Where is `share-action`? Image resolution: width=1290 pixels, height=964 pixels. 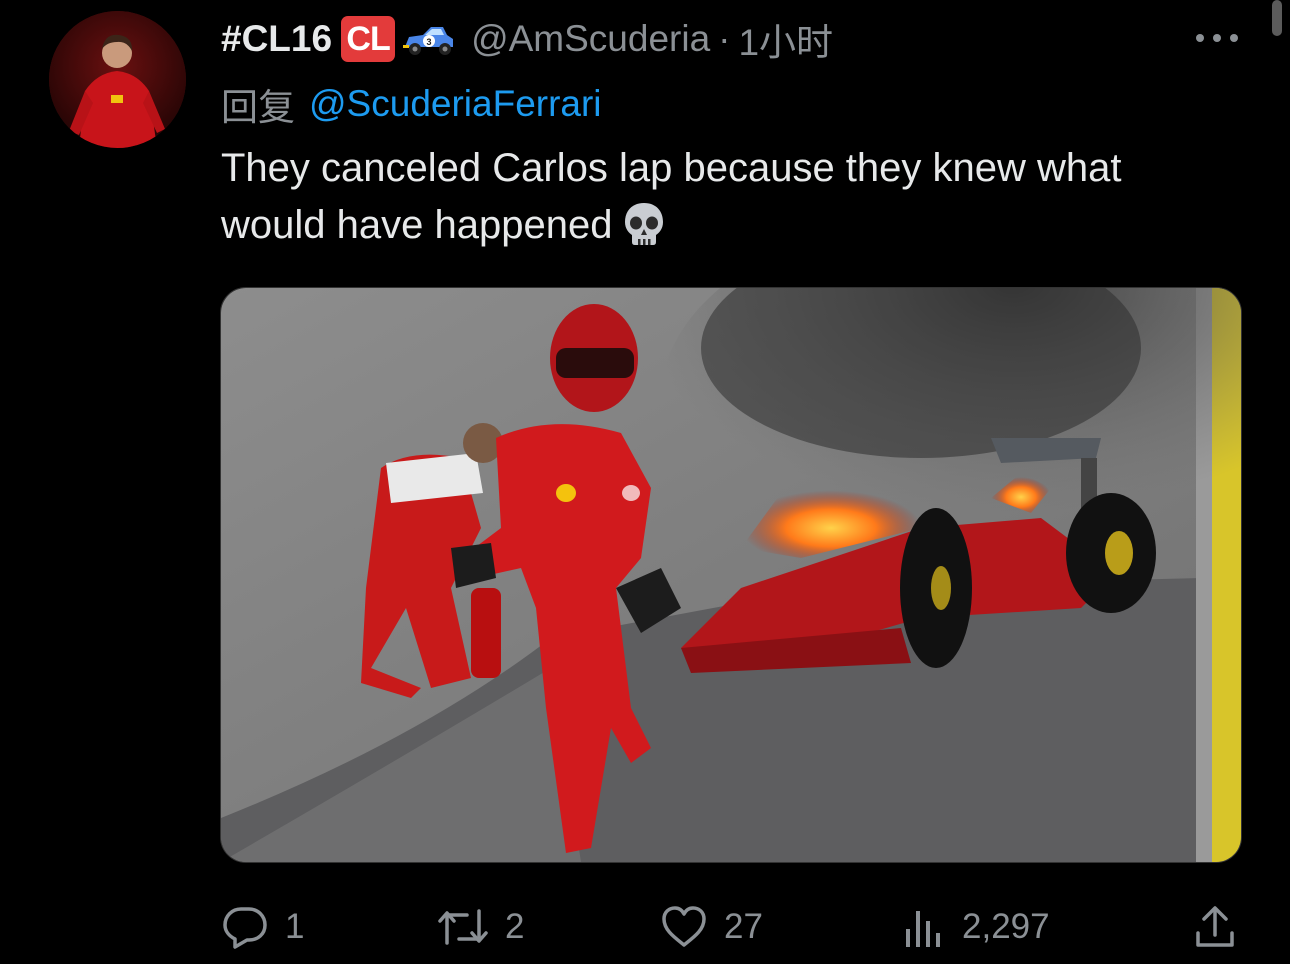
share-action is located at coordinates (1215, 927).